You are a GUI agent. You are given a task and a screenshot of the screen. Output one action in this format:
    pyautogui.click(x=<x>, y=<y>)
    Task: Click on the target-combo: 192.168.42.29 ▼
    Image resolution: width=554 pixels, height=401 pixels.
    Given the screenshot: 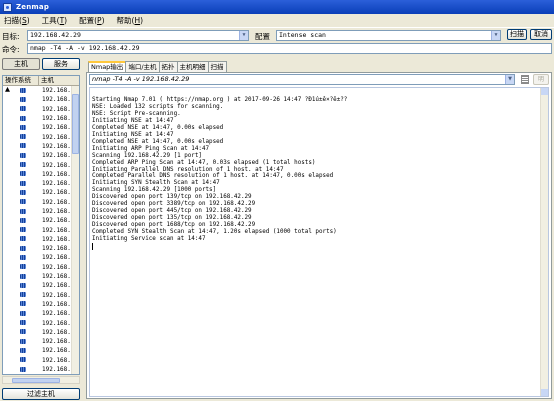 What is the action you would take?
    pyautogui.click(x=138, y=35)
    